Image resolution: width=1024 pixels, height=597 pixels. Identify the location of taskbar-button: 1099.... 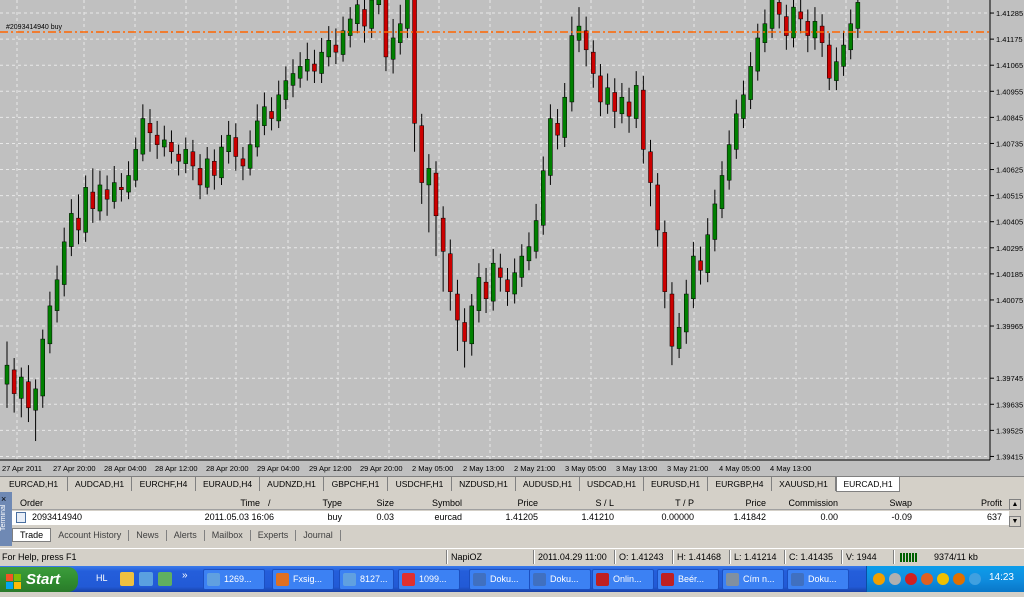
(429, 579).